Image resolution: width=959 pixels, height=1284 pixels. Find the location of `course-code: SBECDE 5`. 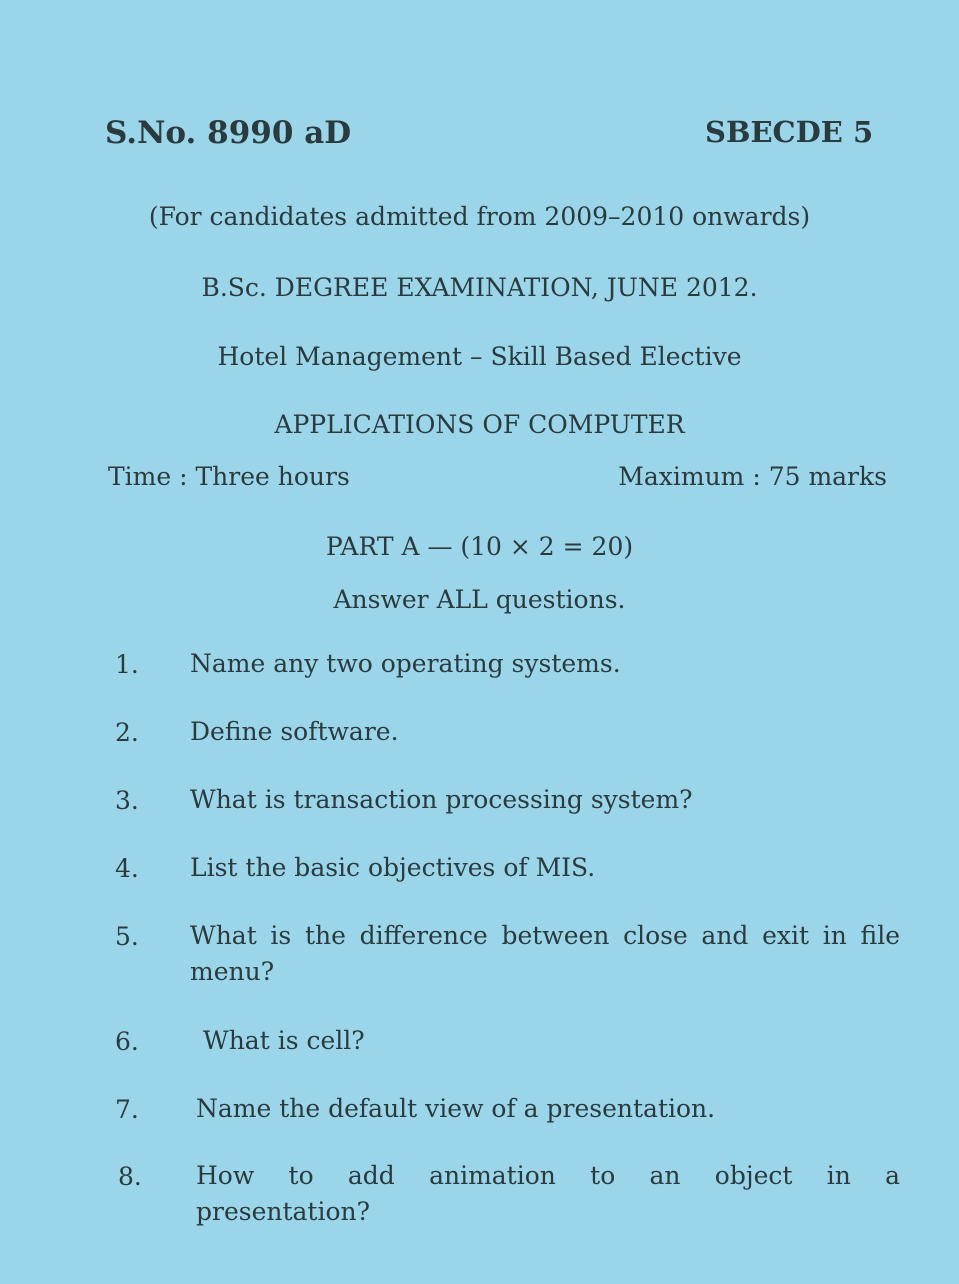

course-code: SBECDE 5 is located at coordinates (789, 132).